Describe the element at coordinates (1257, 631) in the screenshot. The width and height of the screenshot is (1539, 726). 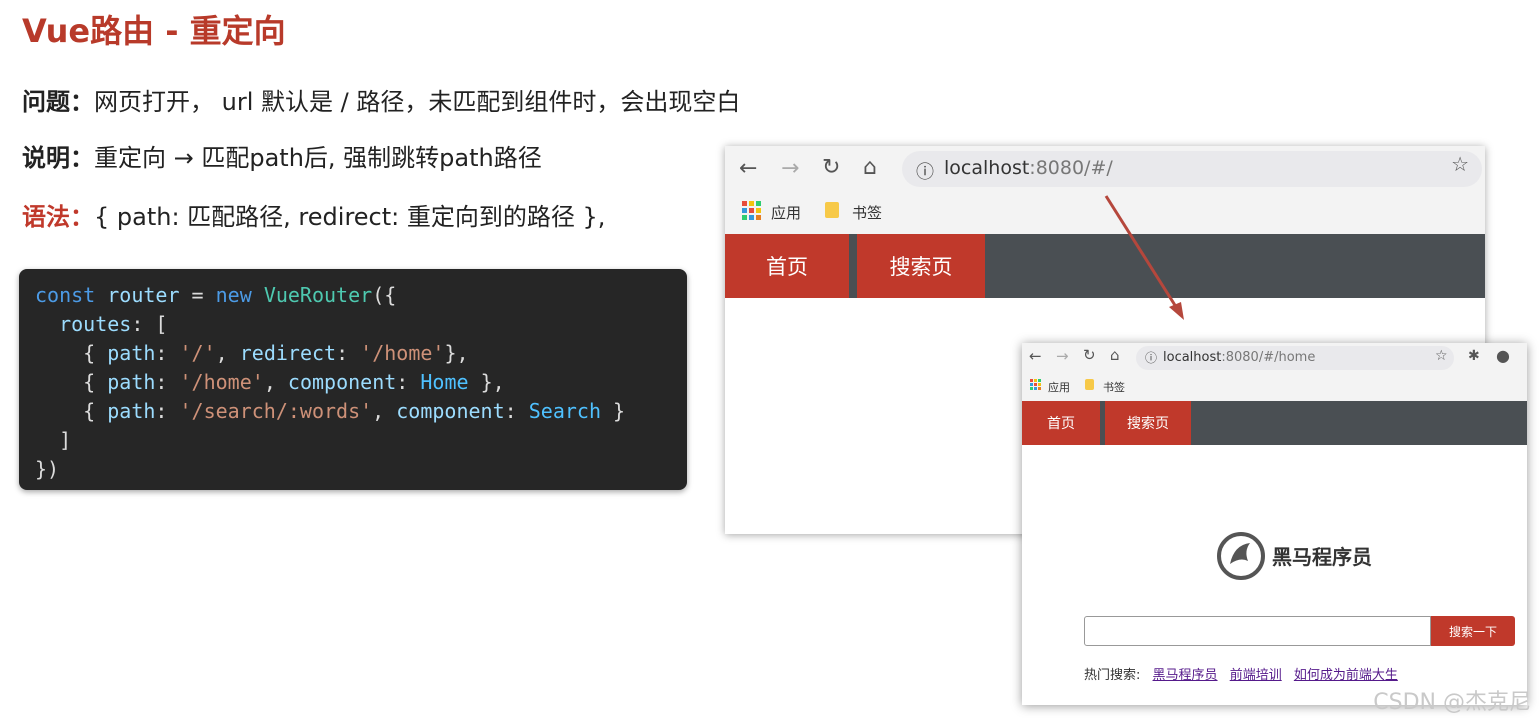
I see `search-input` at that location.